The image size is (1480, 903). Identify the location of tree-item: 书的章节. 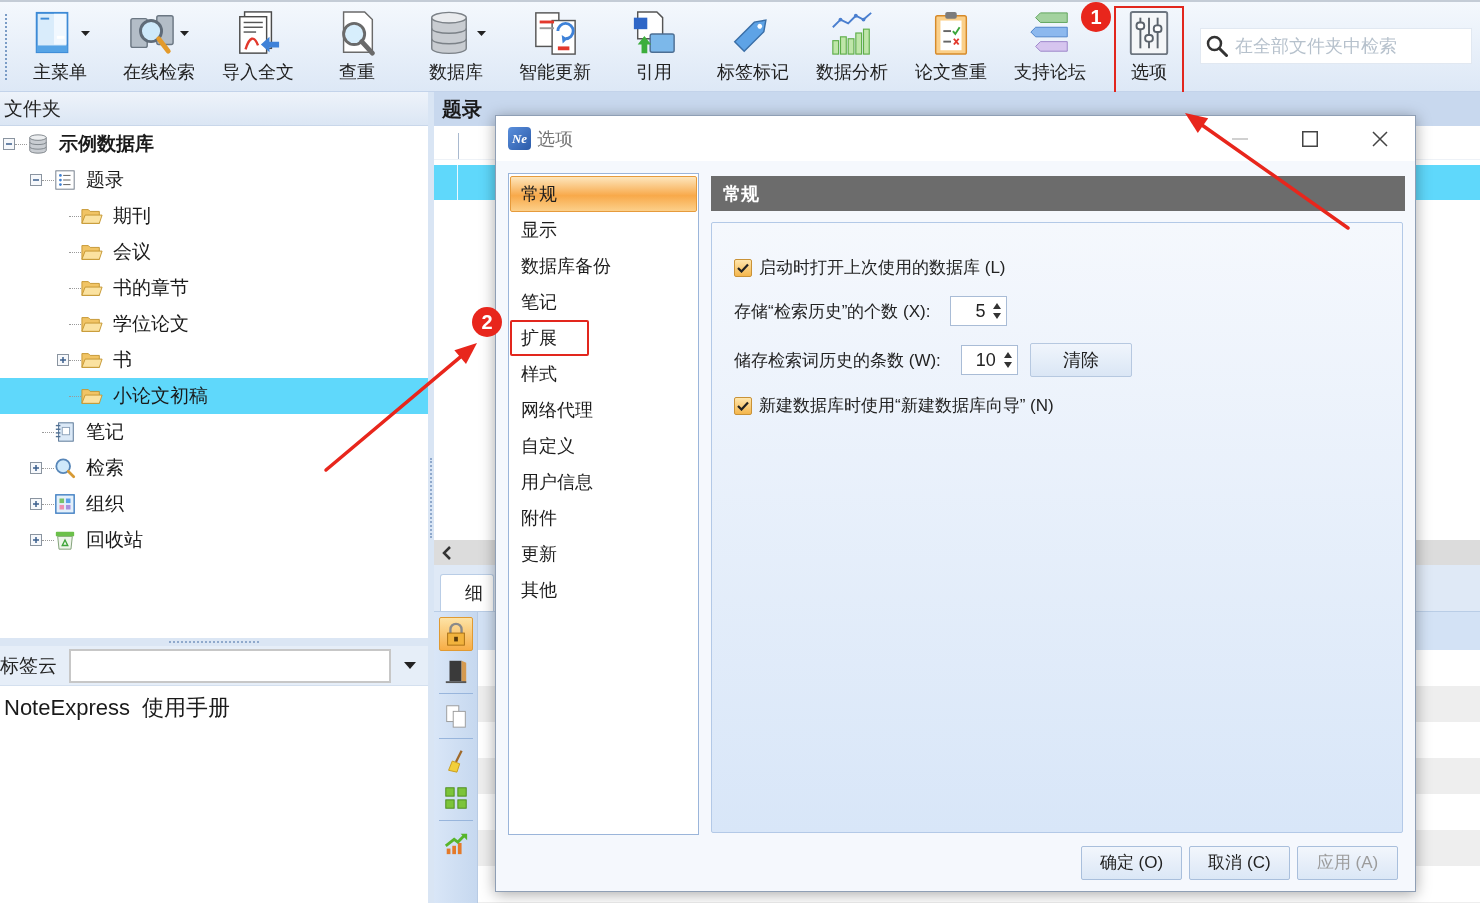
(214, 288).